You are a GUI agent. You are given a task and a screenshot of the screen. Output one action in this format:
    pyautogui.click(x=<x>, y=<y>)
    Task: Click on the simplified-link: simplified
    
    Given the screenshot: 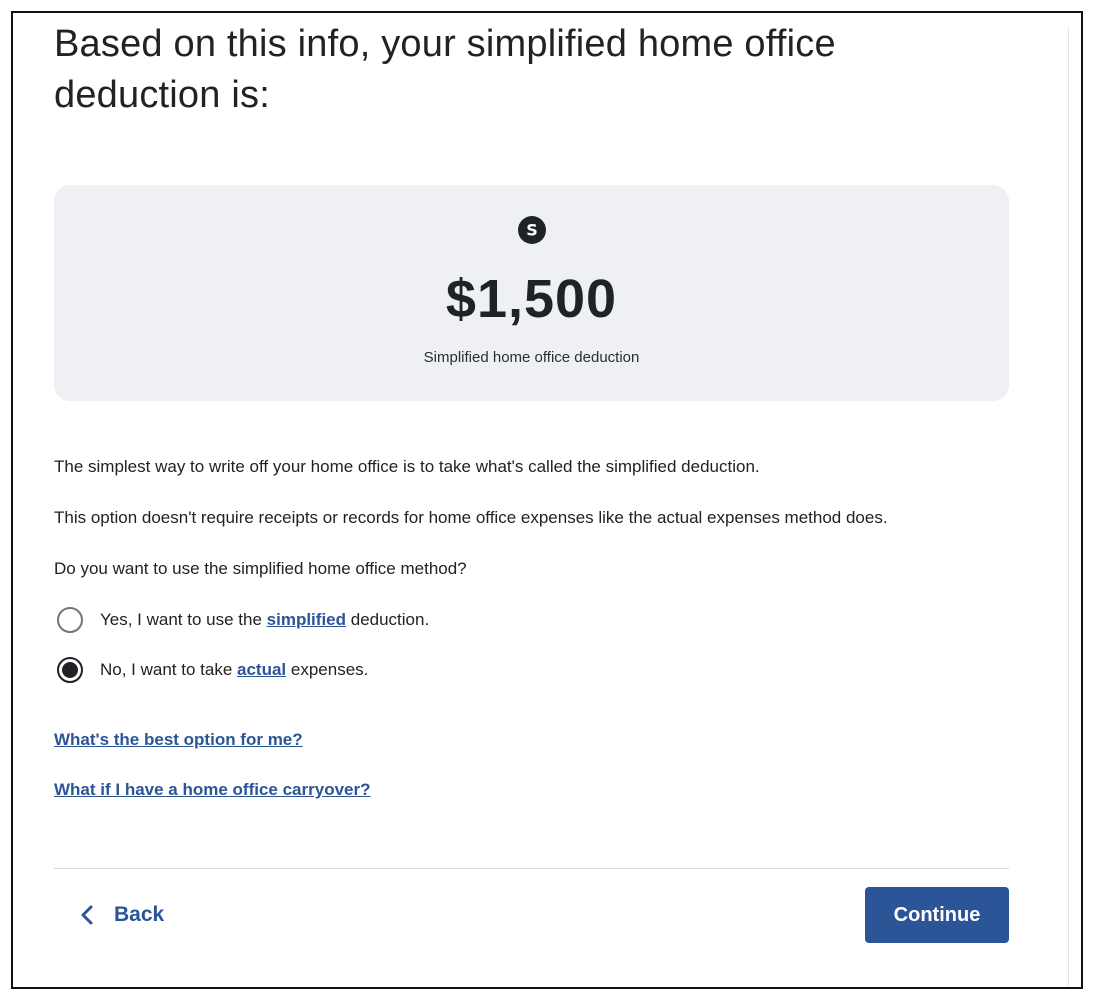 What is the action you would take?
    pyautogui.click(x=306, y=619)
    